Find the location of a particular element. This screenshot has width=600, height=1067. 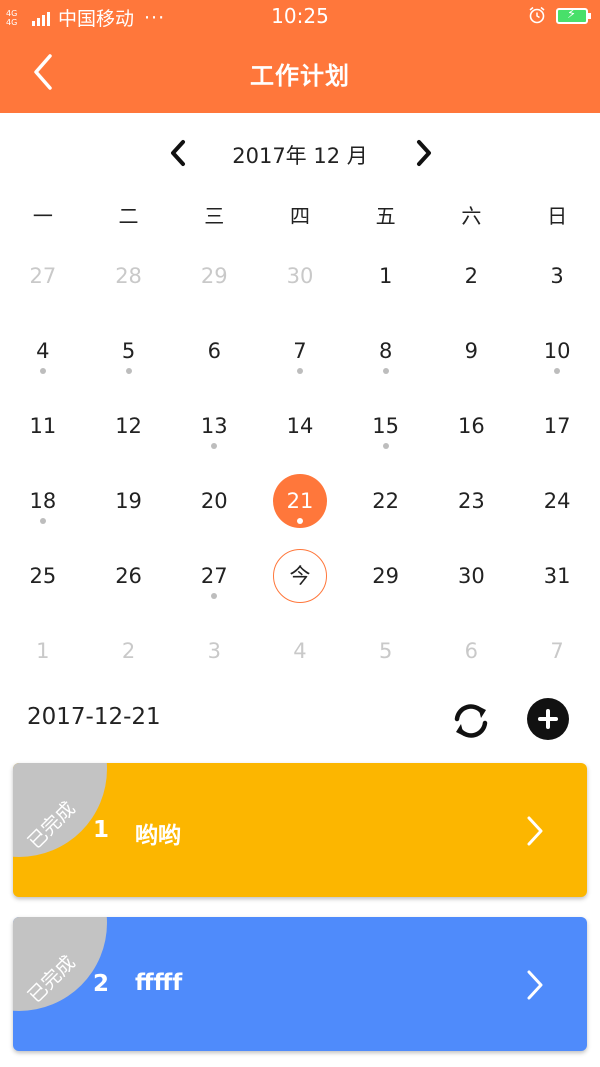

calendar-day-number: 今 is located at coordinates (300, 576).